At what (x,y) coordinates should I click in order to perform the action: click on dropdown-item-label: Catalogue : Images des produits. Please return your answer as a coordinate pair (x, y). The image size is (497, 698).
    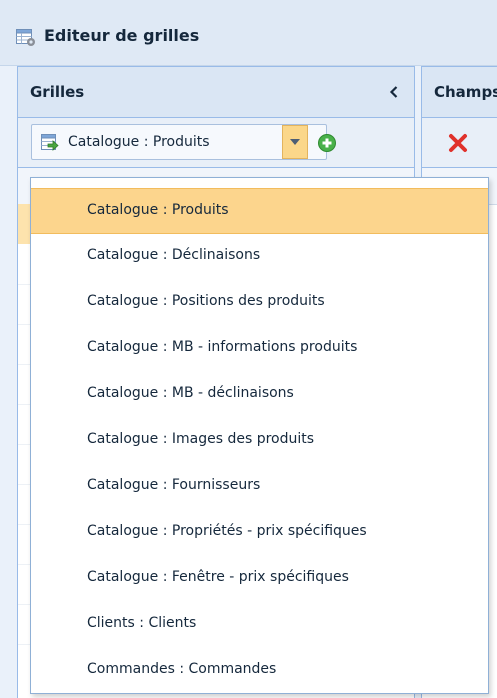
    Looking at the image, I should click on (201, 439).